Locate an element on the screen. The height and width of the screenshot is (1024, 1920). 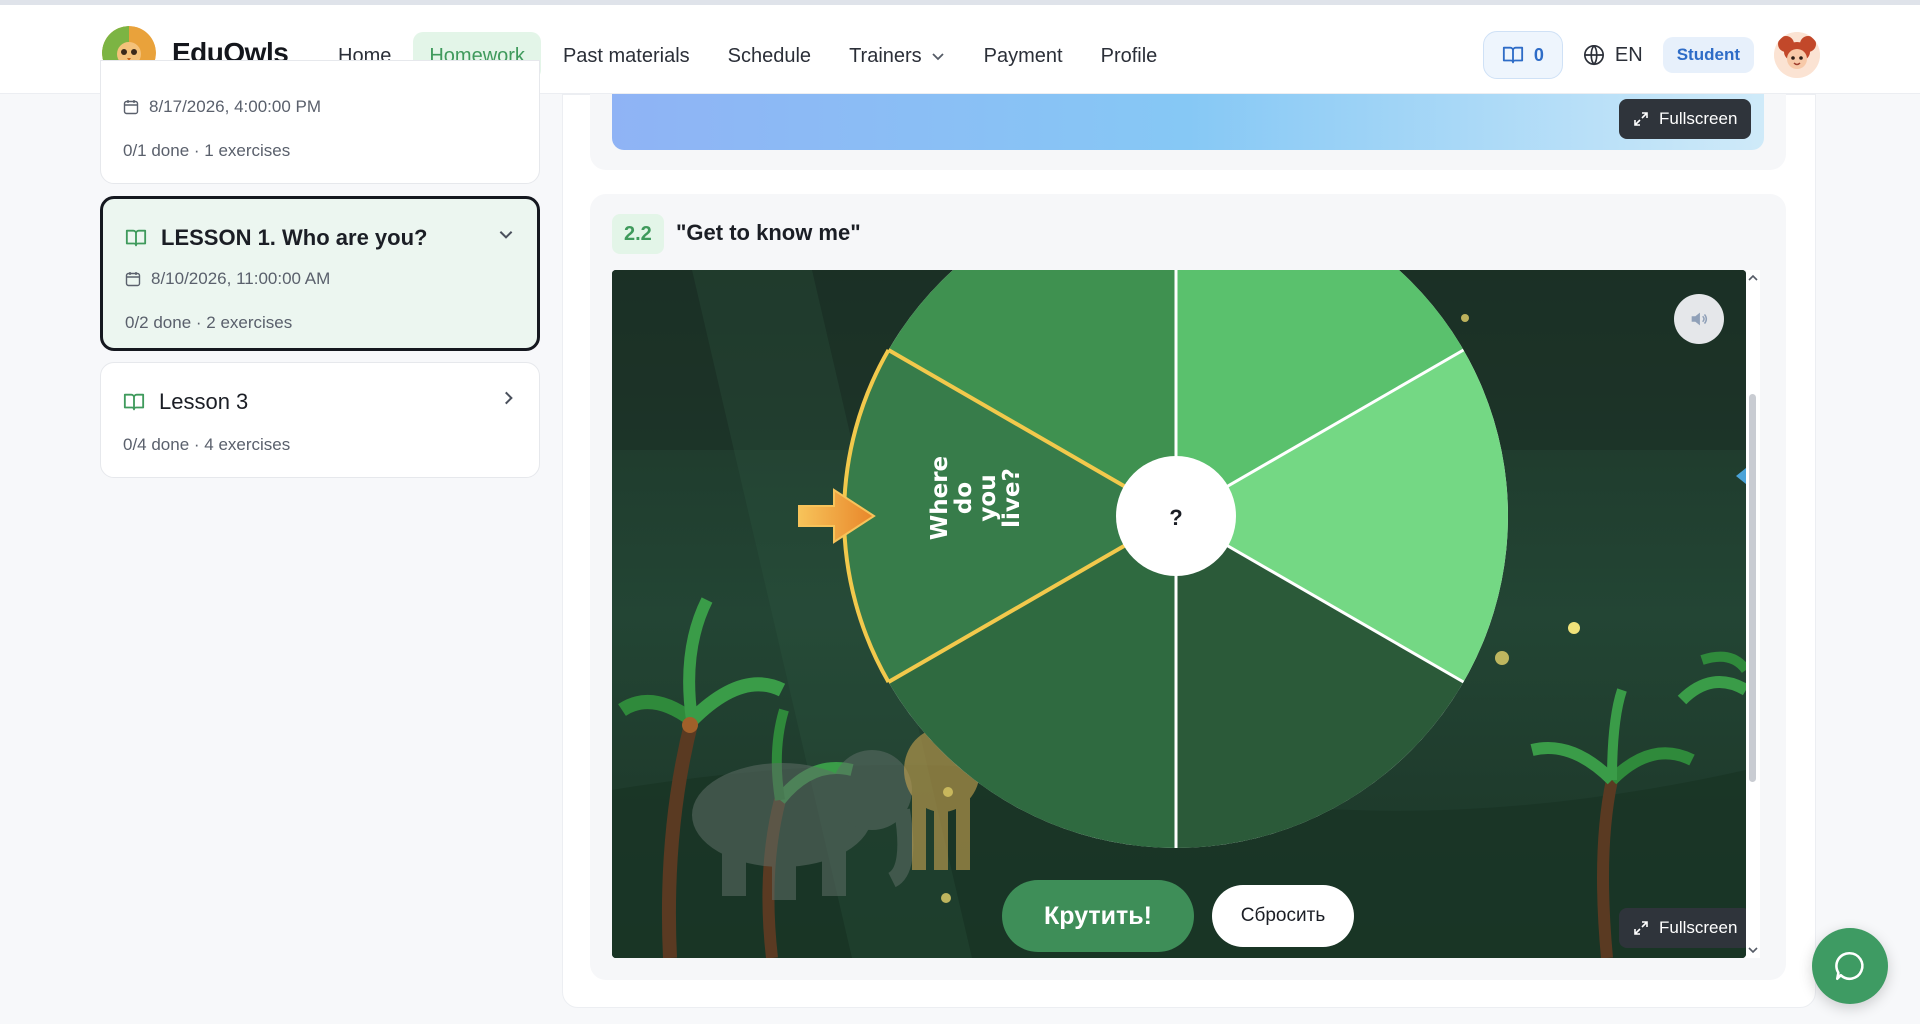
game-scrollbar is located at coordinates (1753, 614).